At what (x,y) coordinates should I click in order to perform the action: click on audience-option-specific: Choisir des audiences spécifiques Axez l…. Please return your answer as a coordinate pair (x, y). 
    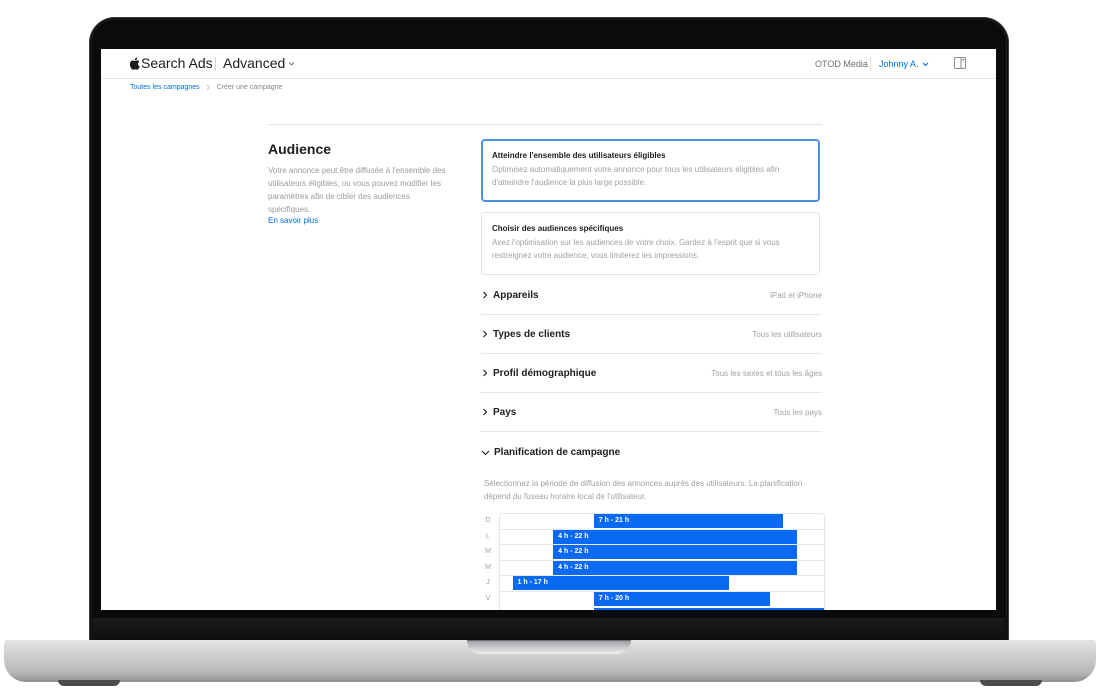
    Looking at the image, I should click on (650, 243).